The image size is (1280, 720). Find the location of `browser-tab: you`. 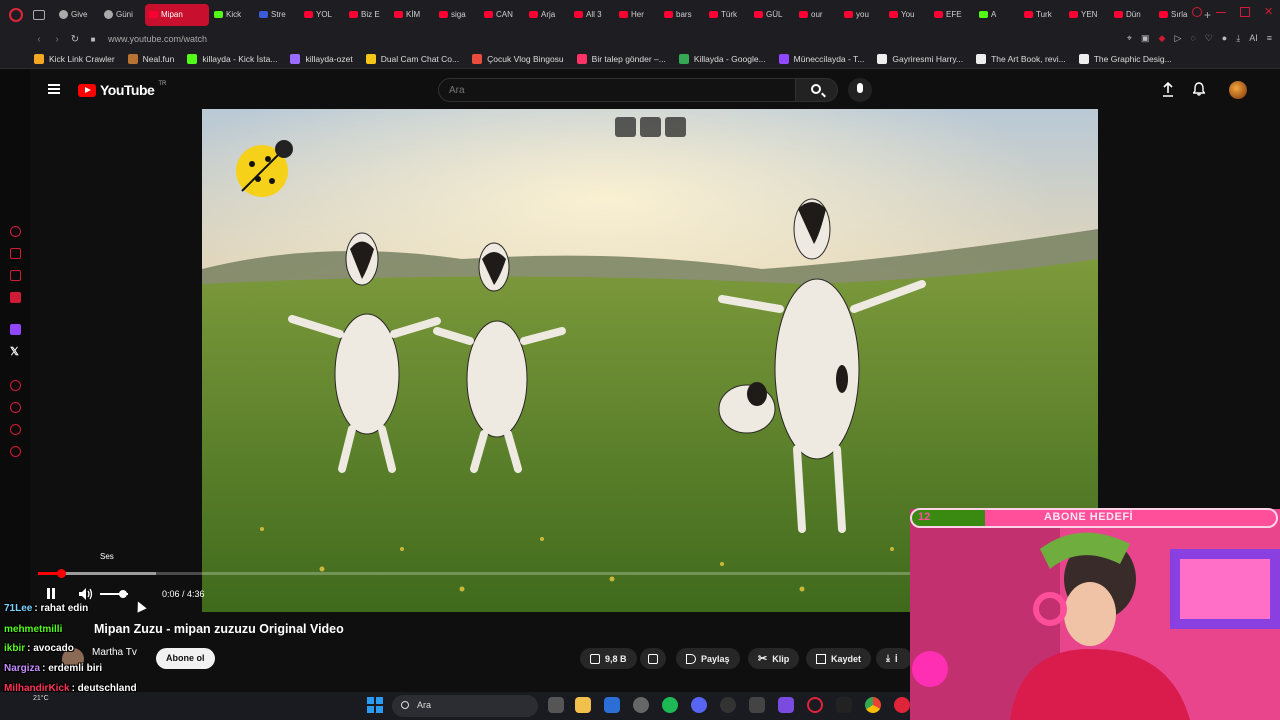

browser-tab: you is located at coordinates (862, 15).